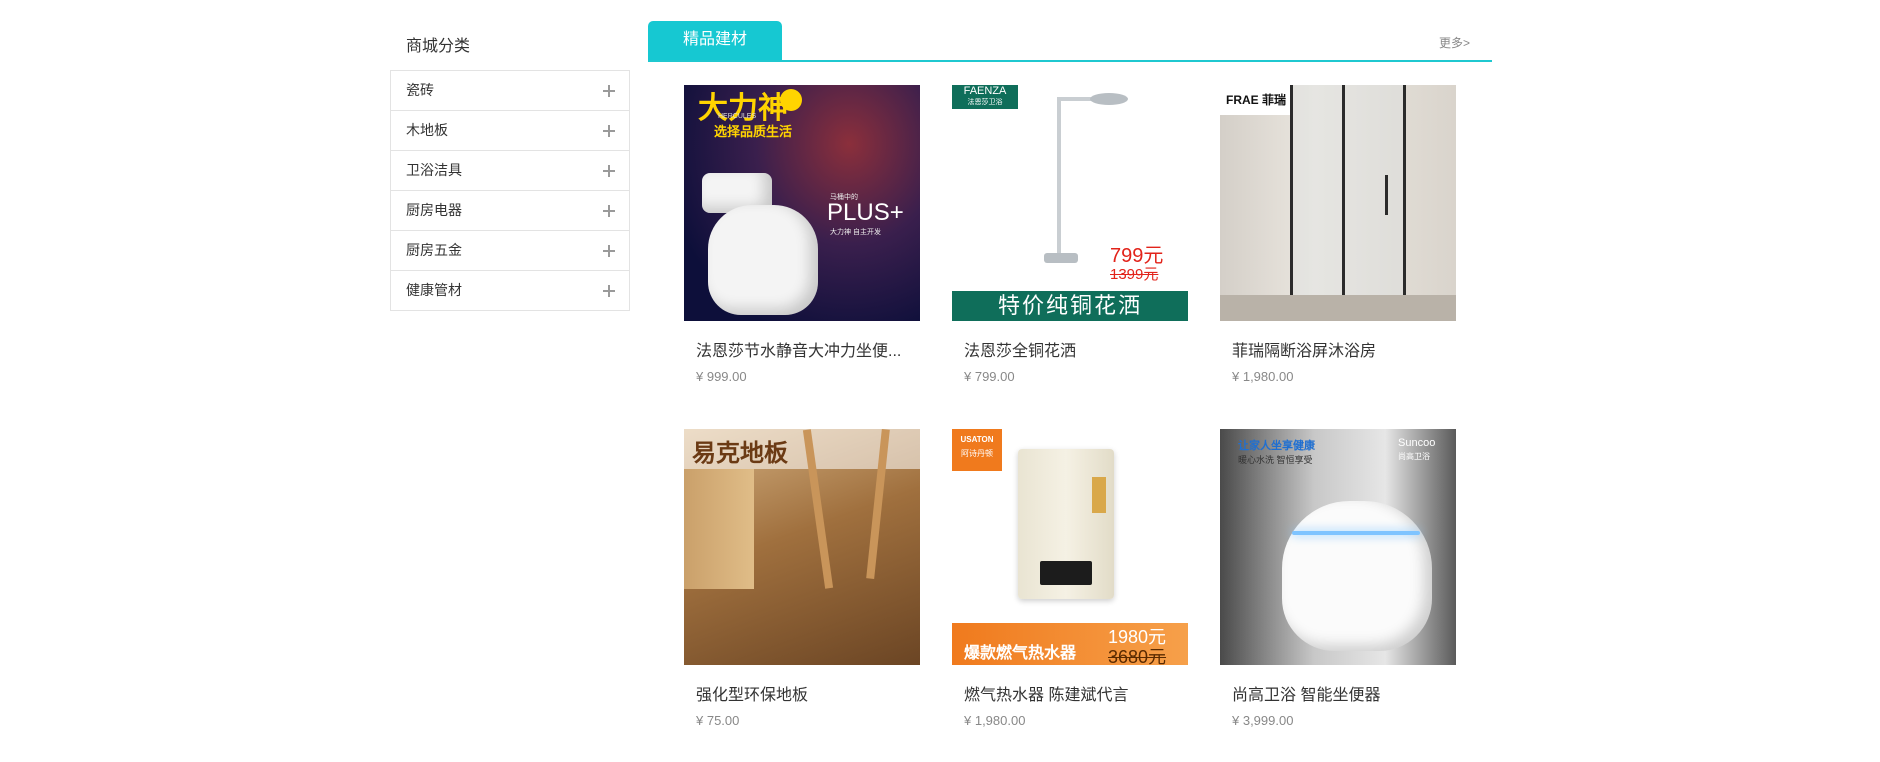 This screenshot has height=762, width=1880. What do you see at coordinates (1263, 720) in the screenshot?
I see `product-price: ¥ 3,999.00` at bounding box center [1263, 720].